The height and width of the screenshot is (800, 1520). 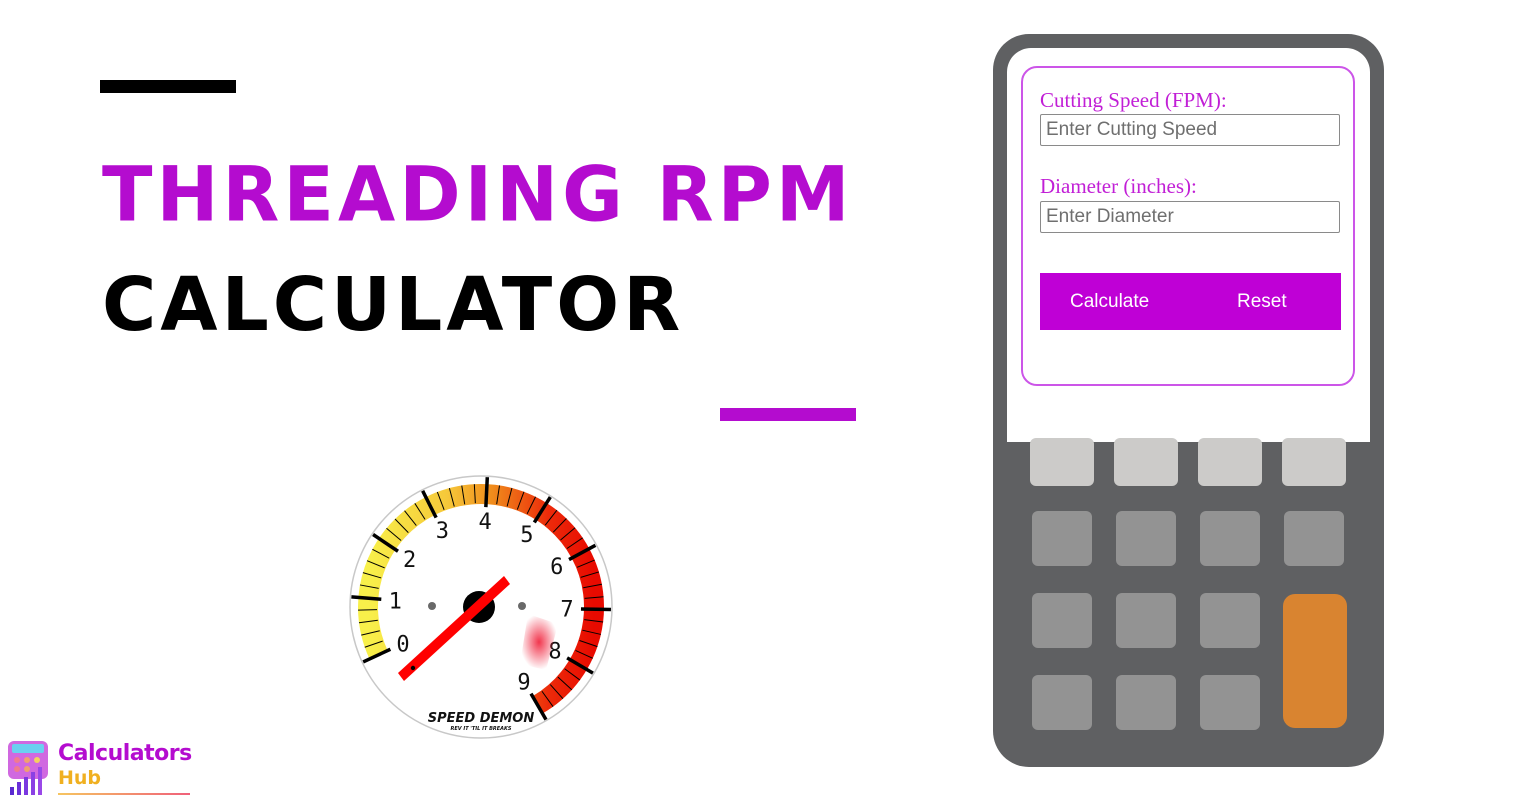 What do you see at coordinates (124, 794) in the screenshot?
I see `logo-underline` at bounding box center [124, 794].